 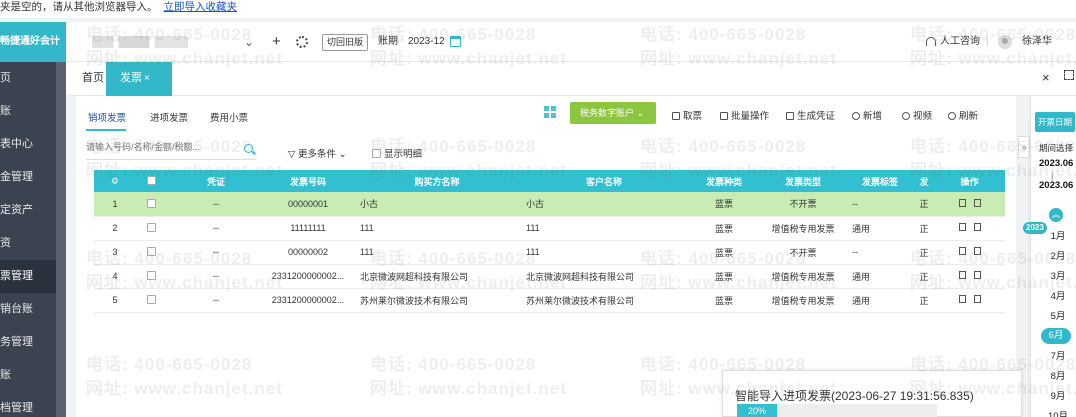 What do you see at coordinates (426, 42) in the screenshot?
I see `period-value: 2023-12` at bounding box center [426, 42].